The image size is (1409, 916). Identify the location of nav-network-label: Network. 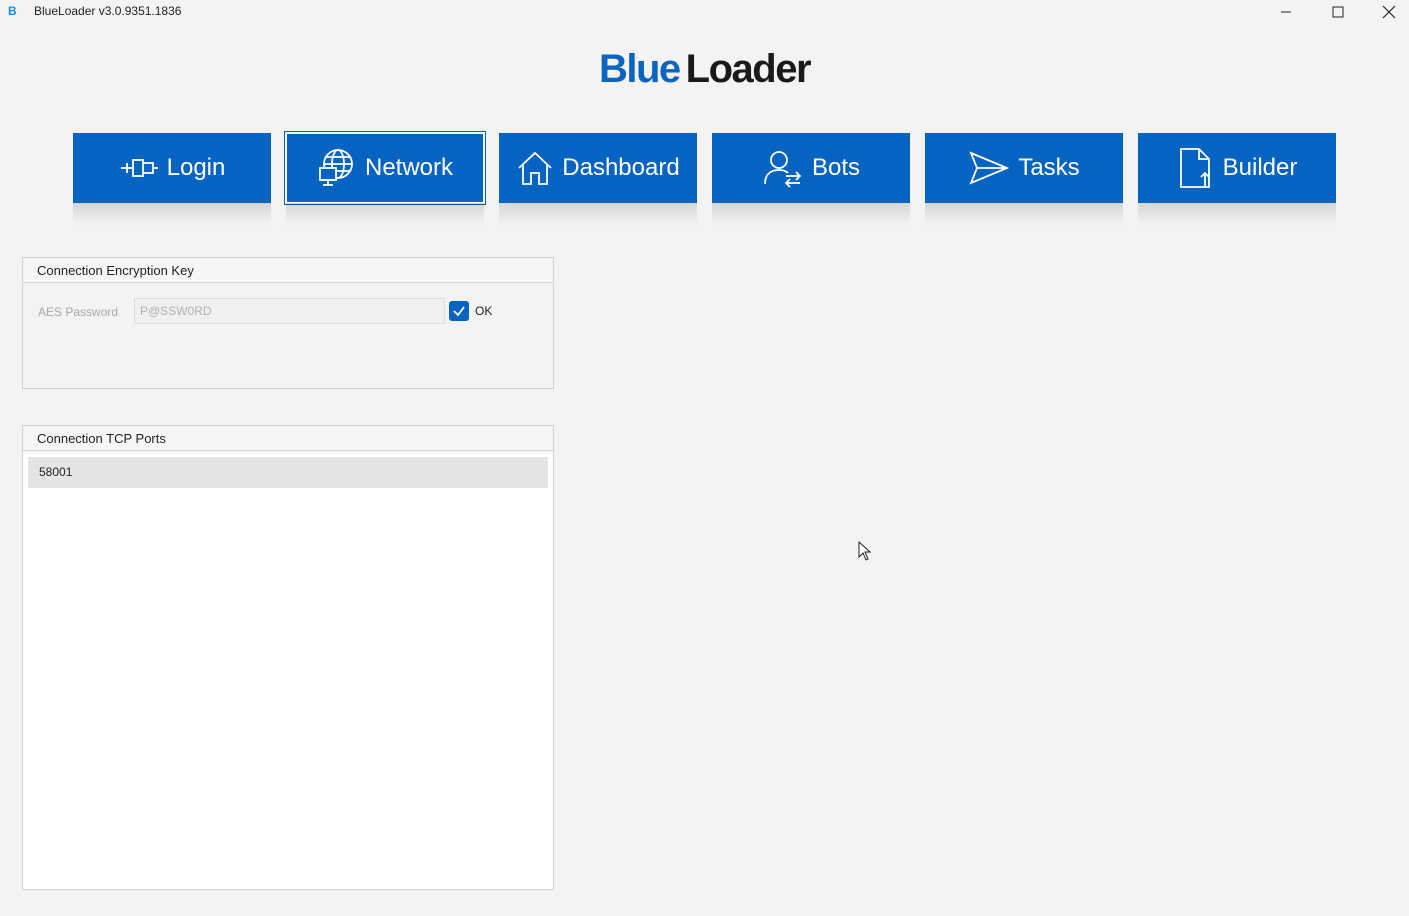
(409, 167).